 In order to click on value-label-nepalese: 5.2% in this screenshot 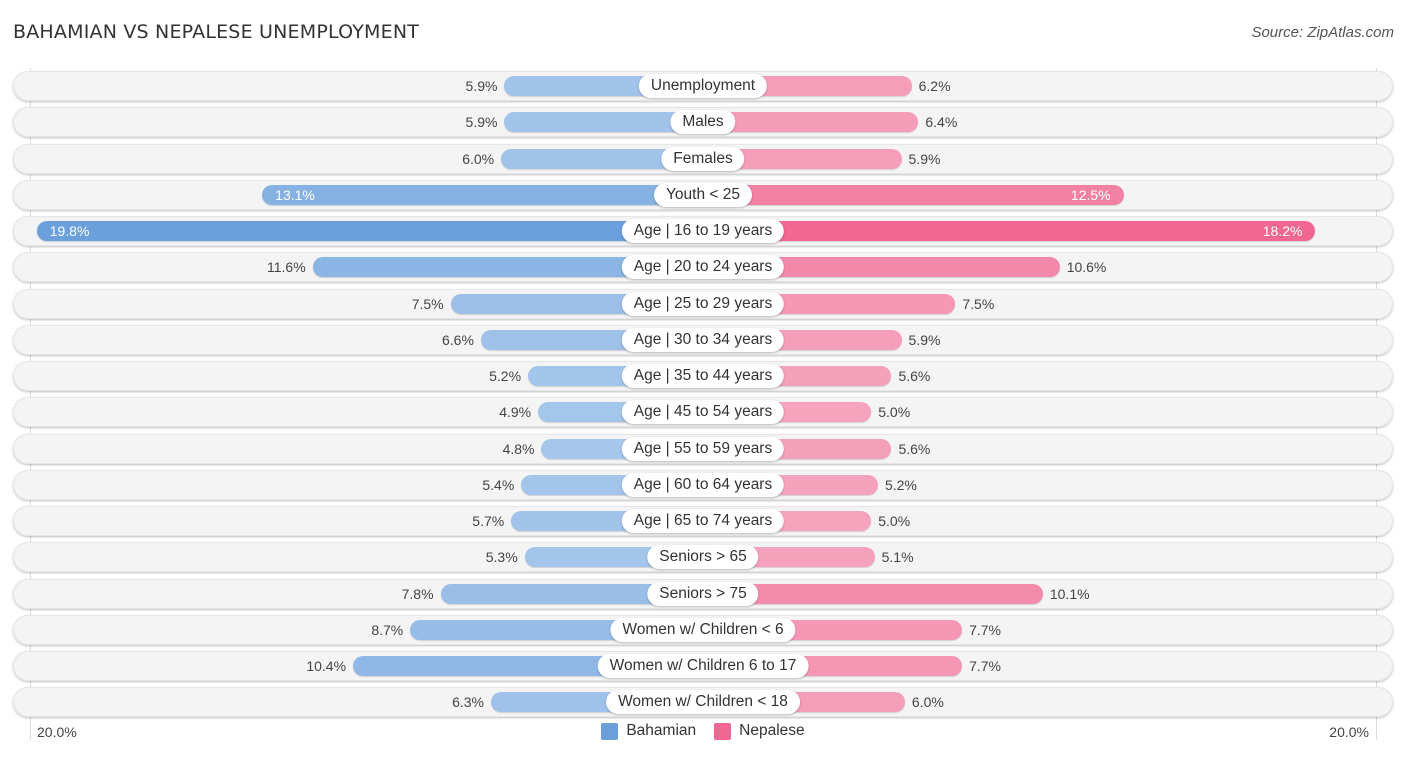, I will do `click(900, 485)`.